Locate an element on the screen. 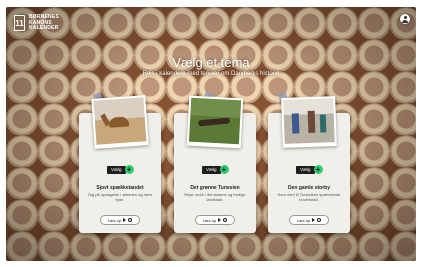 This screenshot has width=422, height=267. brand-name: BØRNENES KANONS KALENDER is located at coordinates (44, 23).